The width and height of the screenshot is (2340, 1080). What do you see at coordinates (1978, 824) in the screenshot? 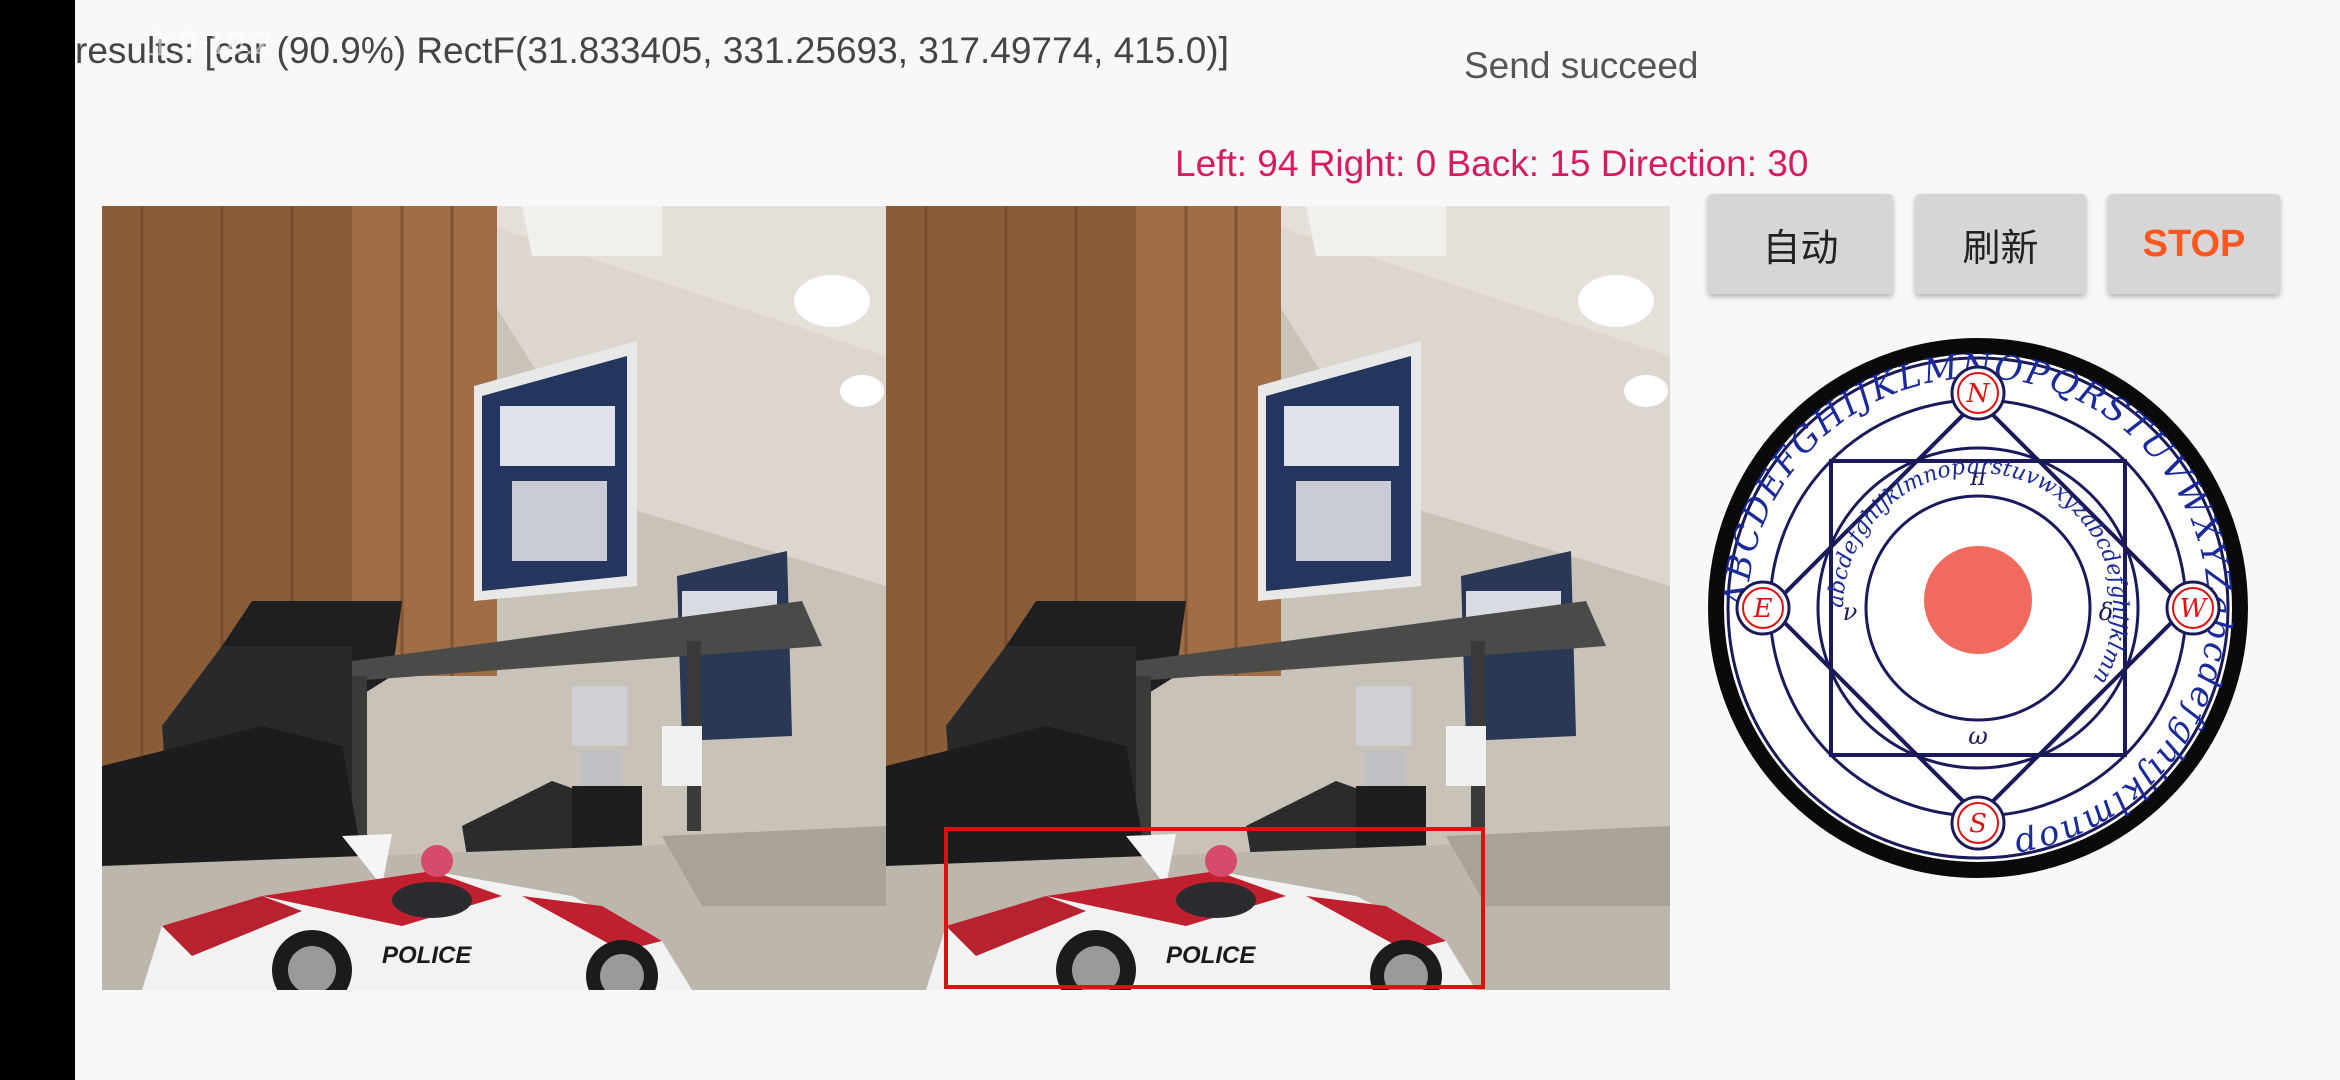
I see `seal-letter: S` at bounding box center [1978, 824].